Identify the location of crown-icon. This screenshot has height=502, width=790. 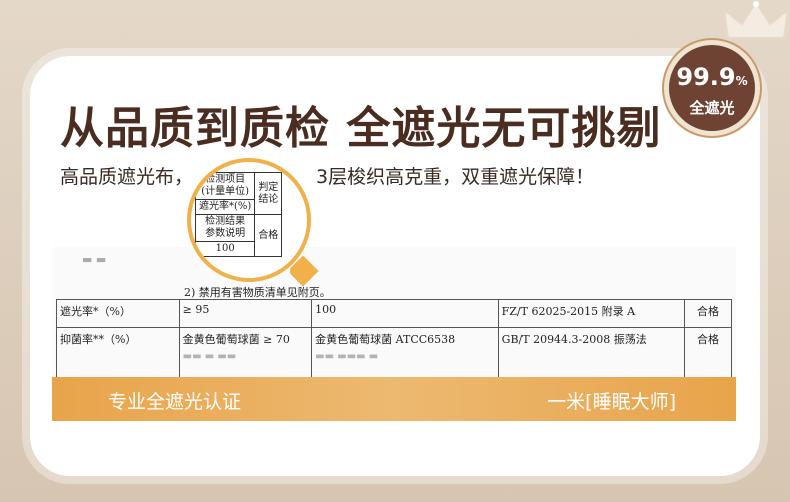
(756, 19).